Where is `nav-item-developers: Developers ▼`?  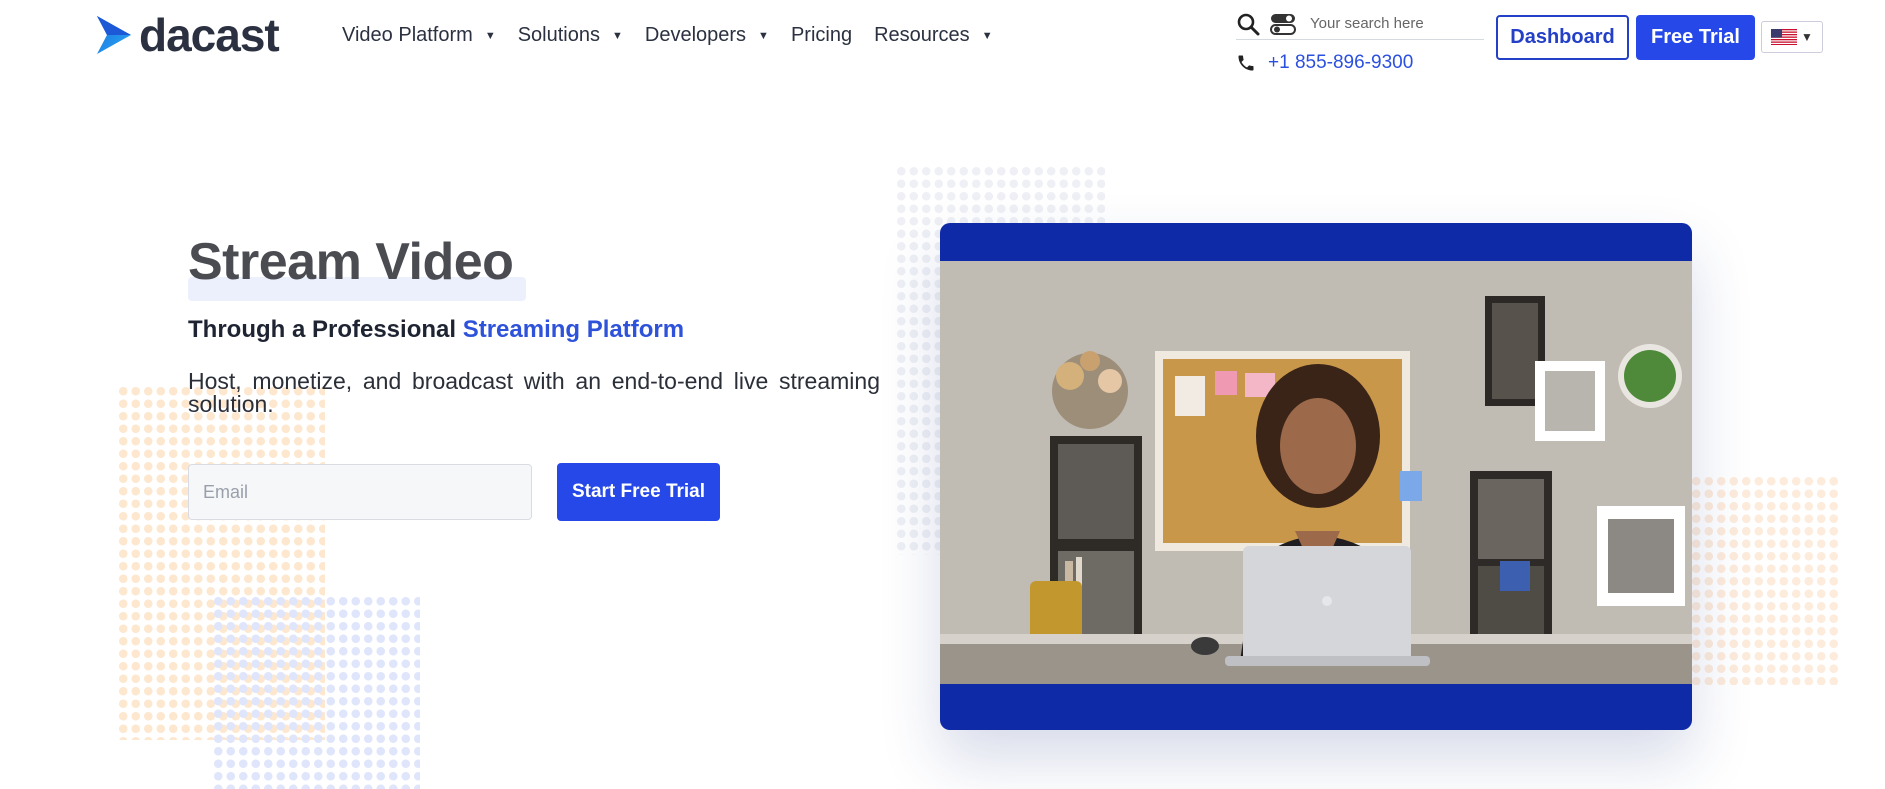 nav-item-developers: Developers ▼ is located at coordinates (707, 35).